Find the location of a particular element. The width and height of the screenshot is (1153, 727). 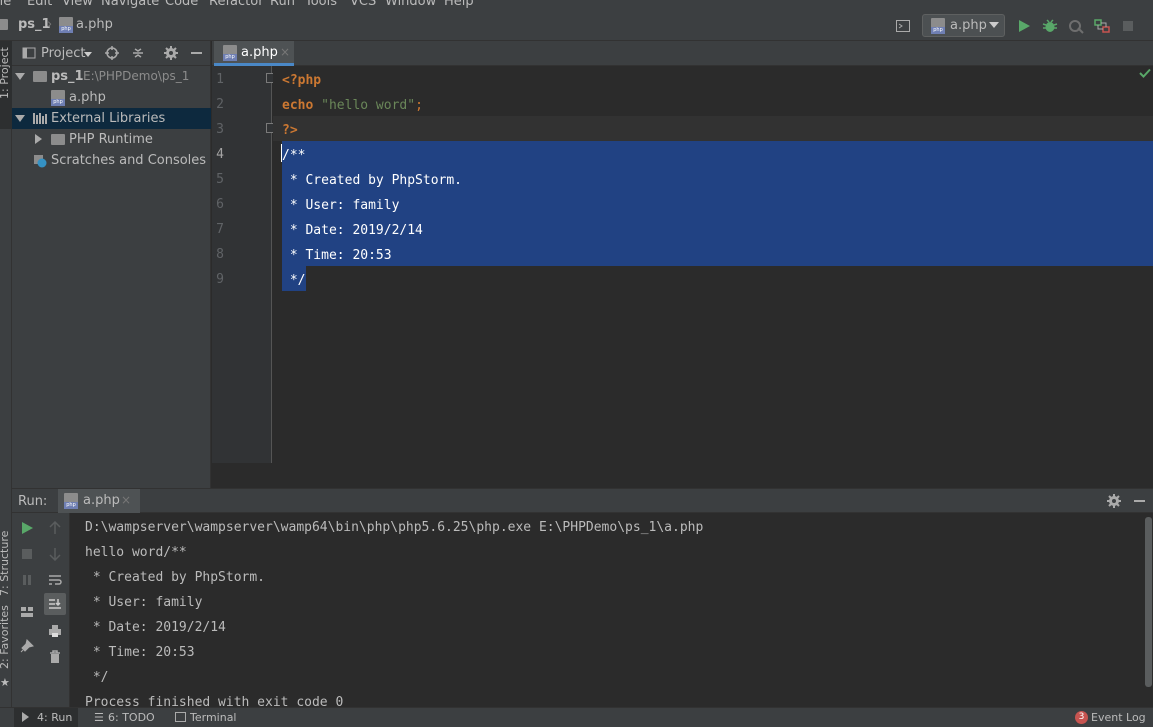

inspection-ok-icon is located at coordinates (1145, 73).